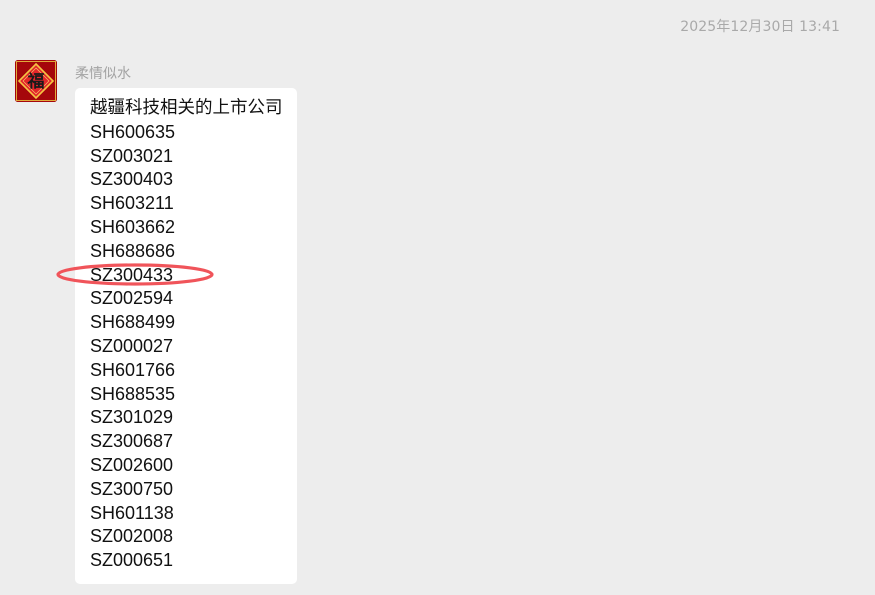 The width and height of the screenshot is (875, 595). I want to click on stock-code: SH601138, so click(132, 512).